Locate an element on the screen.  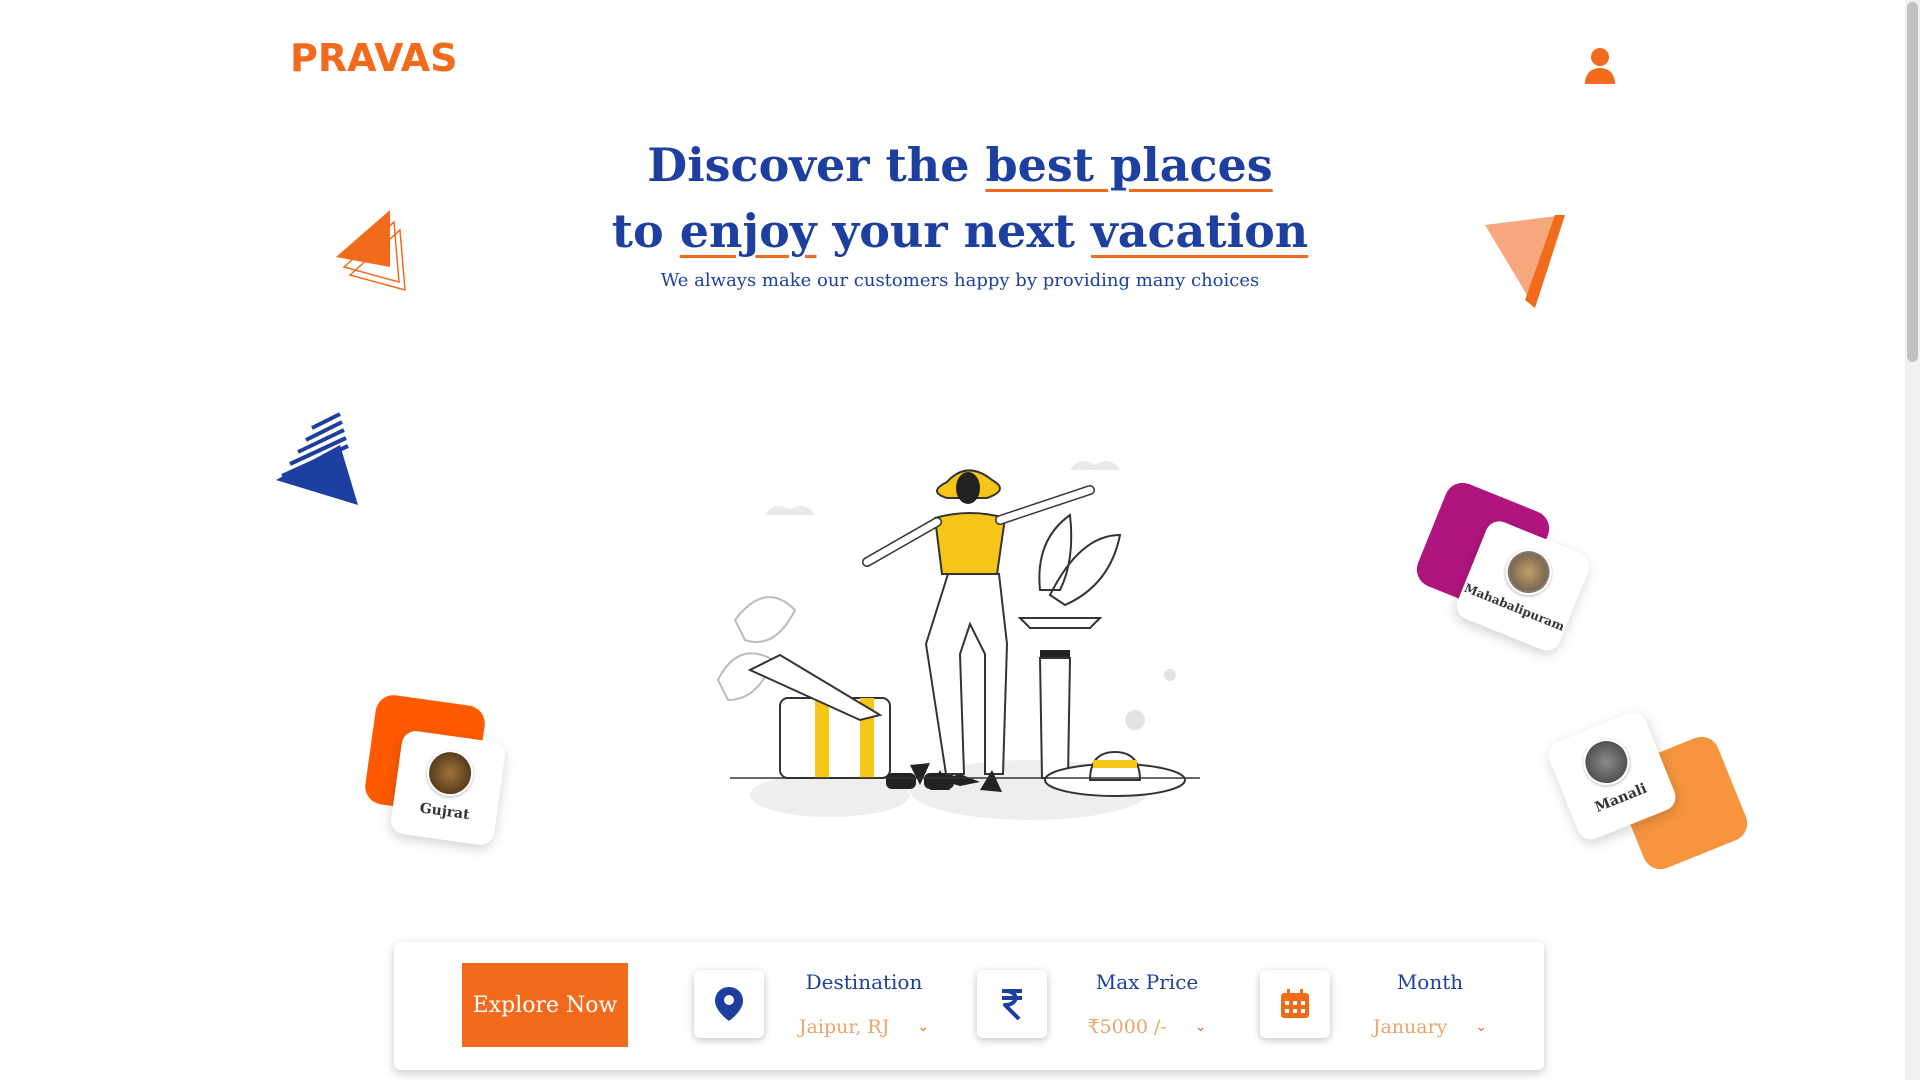
calendar-icon is located at coordinates (1295, 1003).